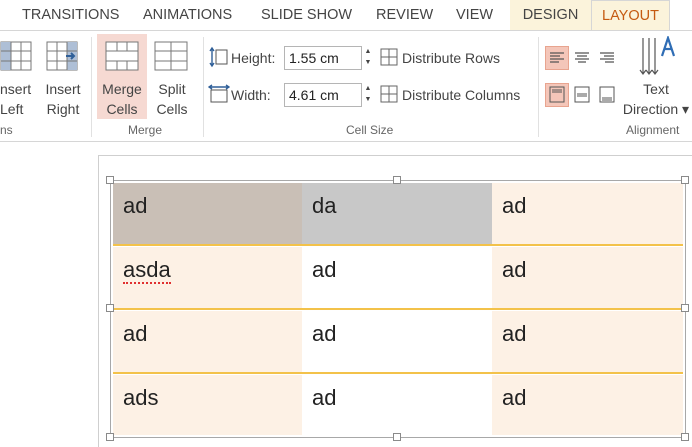 The height and width of the screenshot is (447, 692). I want to click on tab-view: VIEW, so click(474, 15).